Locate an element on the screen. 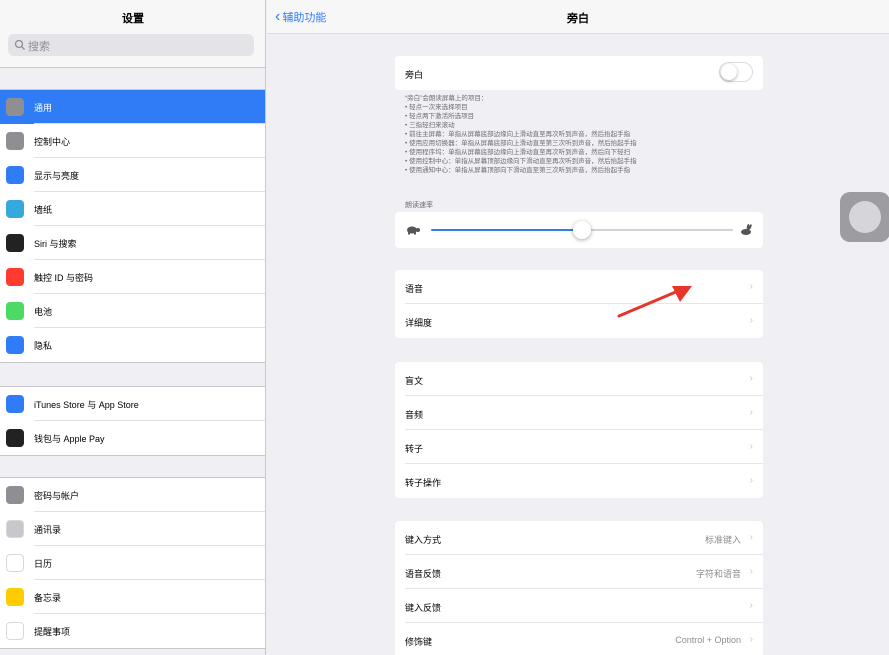 Image resolution: width=889 pixels, height=655 pixels. settings-row: 键入方式 标准键入 › is located at coordinates (579, 538).